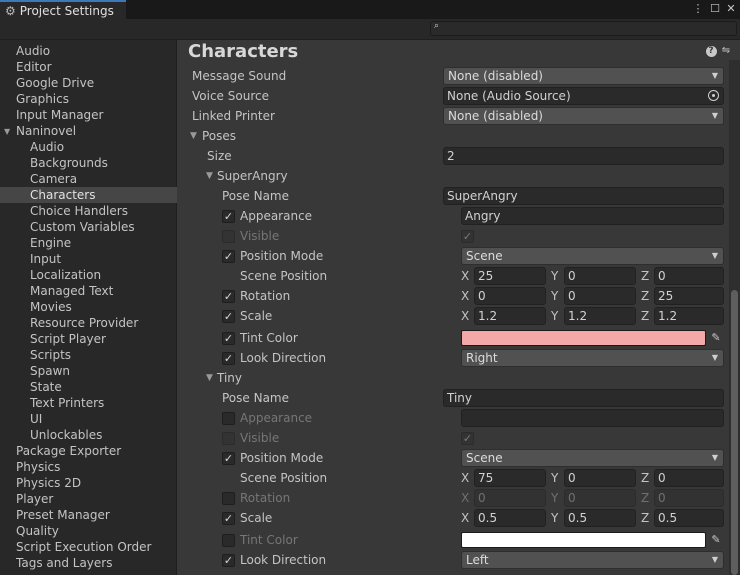 The width and height of the screenshot is (740, 575). I want to click on sidebar-item: Text Printers, so click(67, 403).